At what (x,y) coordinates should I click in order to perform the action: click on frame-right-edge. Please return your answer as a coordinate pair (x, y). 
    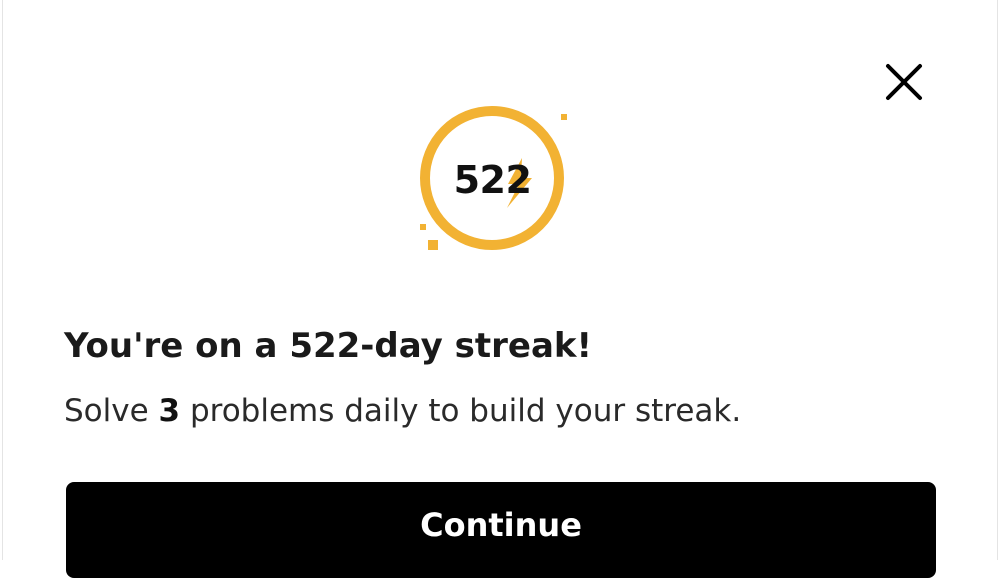
    Looking at the image, I should click on (997, 280).